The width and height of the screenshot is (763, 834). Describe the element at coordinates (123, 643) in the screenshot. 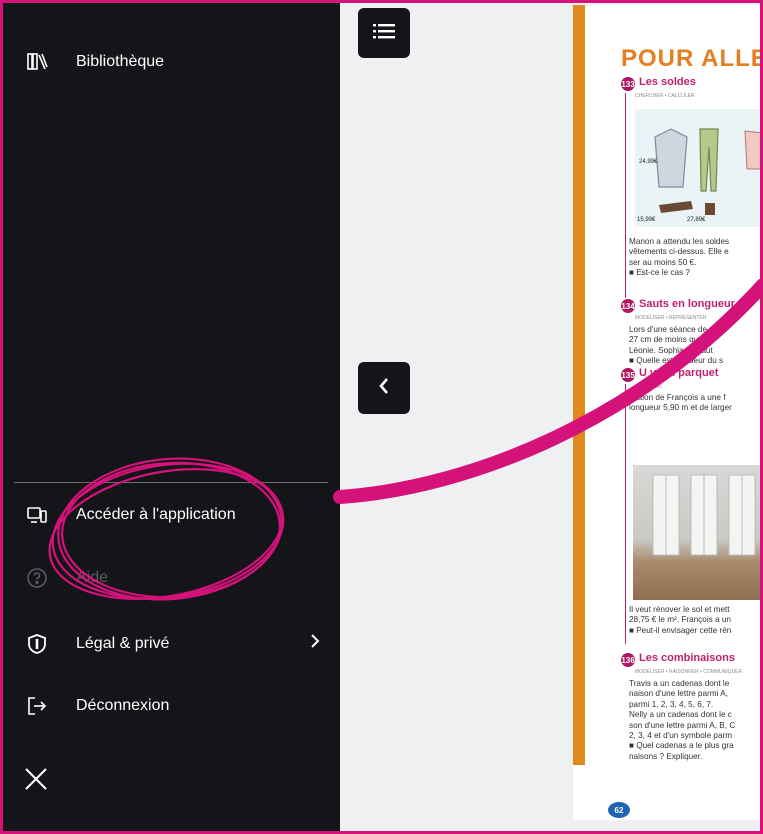

I see `menu-item-label: Légal & privé` at that location.